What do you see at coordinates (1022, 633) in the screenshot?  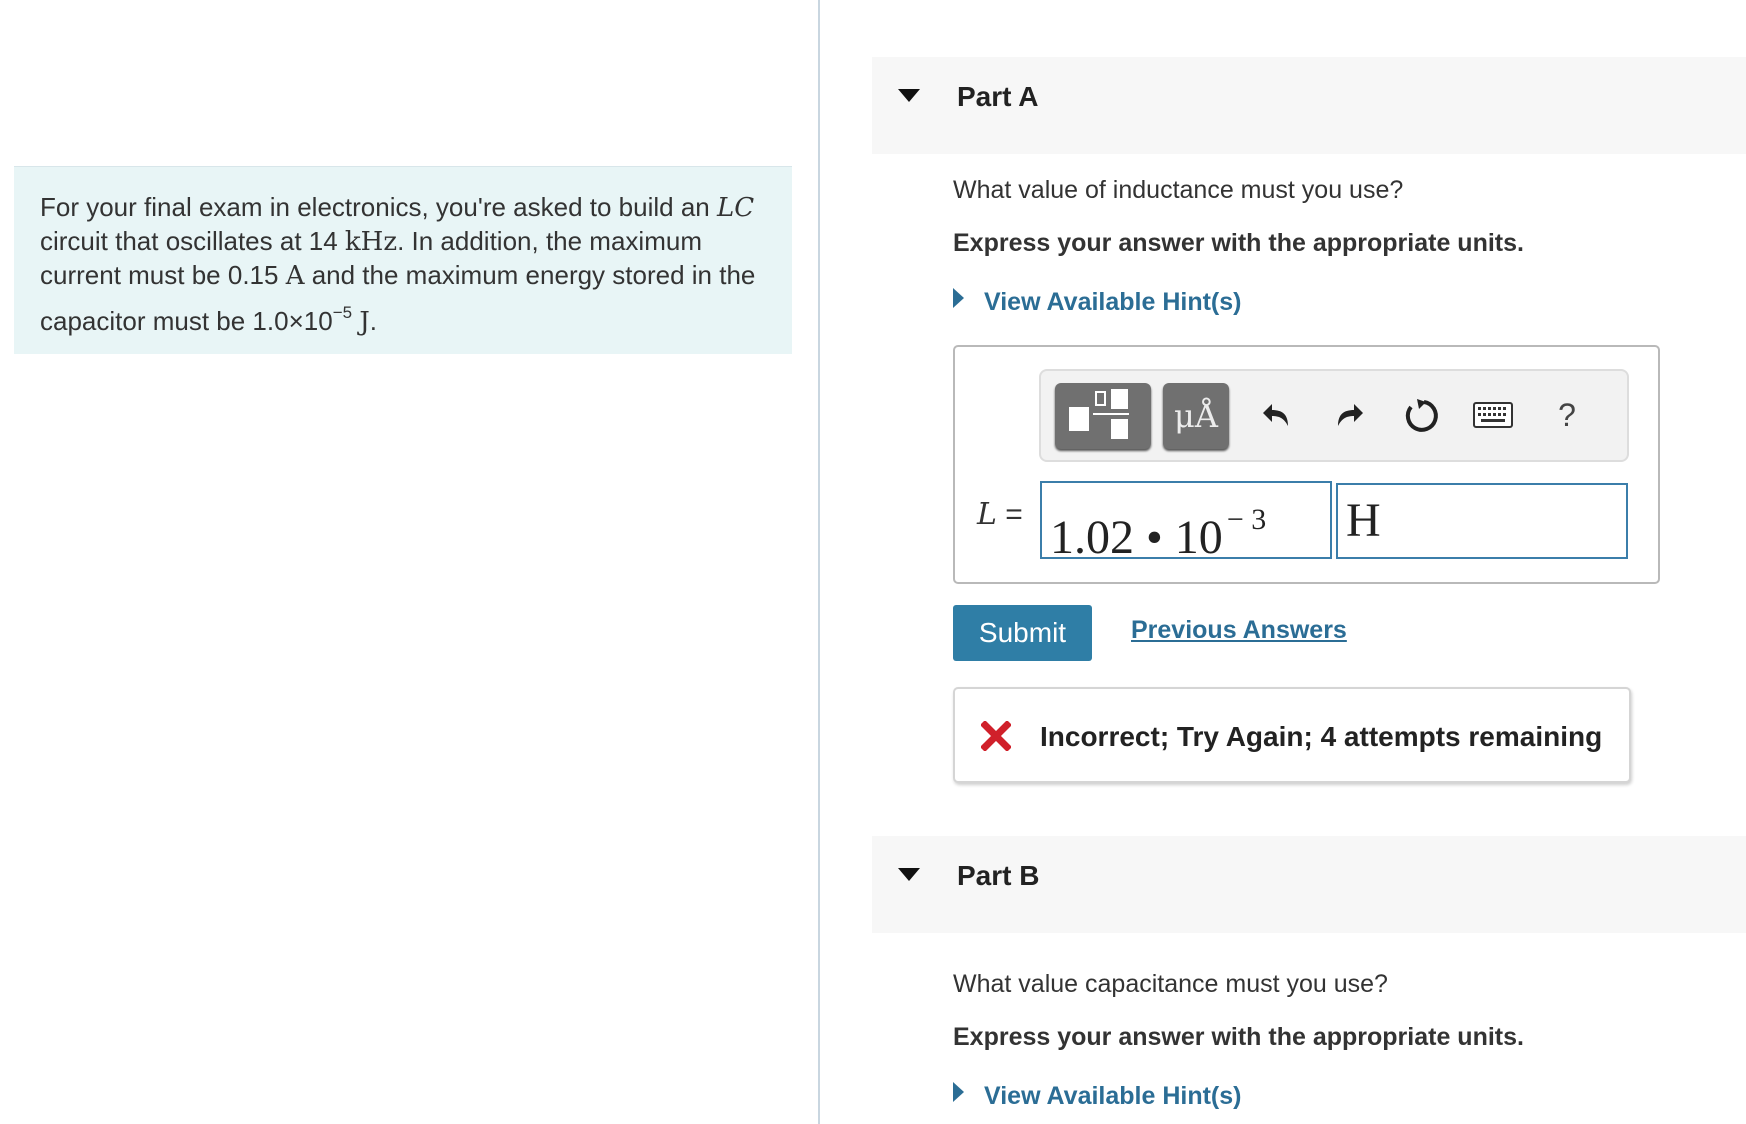 I see `submit-button: Submit` at bounding box center [1022, 633].